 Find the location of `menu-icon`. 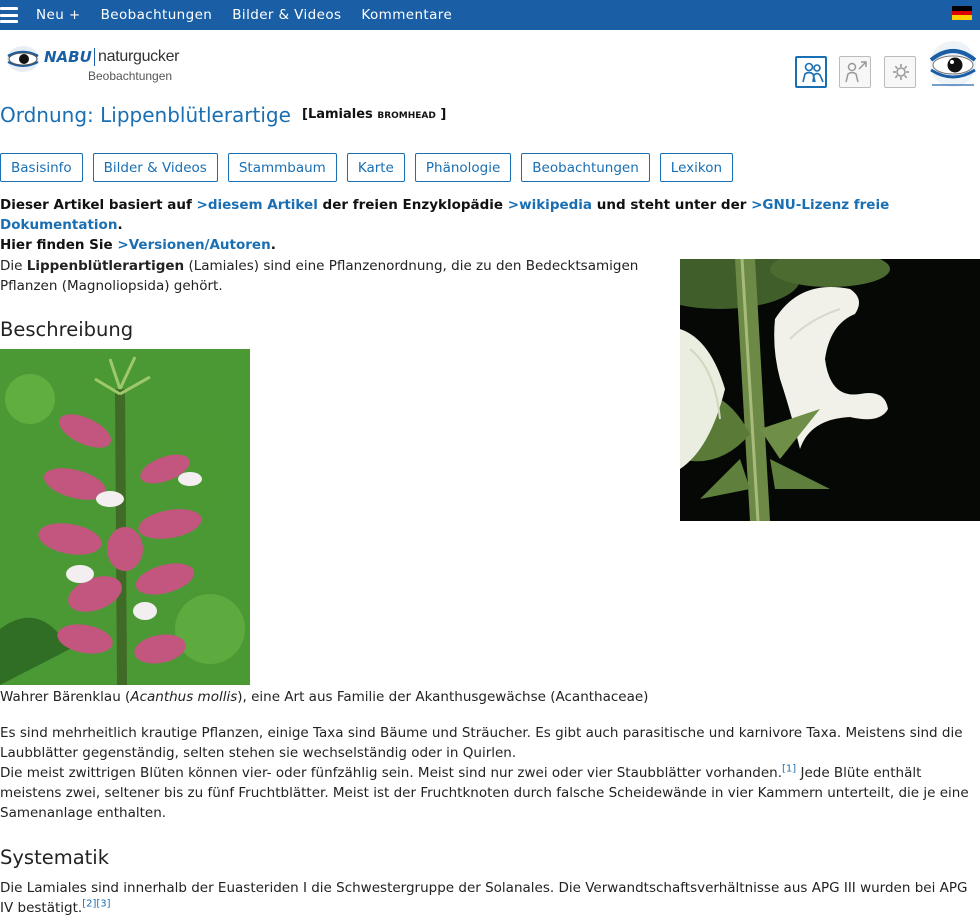

menu-icon is located at coordinates (9, 15).